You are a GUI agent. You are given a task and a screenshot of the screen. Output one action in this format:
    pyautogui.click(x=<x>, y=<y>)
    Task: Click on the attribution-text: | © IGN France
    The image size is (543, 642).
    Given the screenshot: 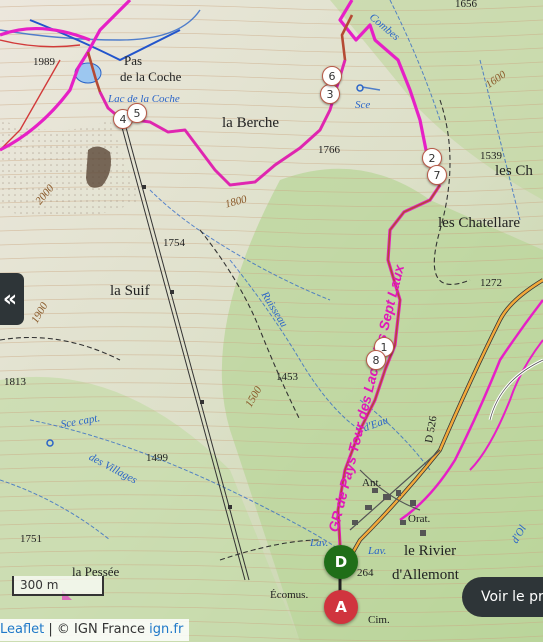 What is the action you would take?
    pyautogui.click(x=97, y=629)
    